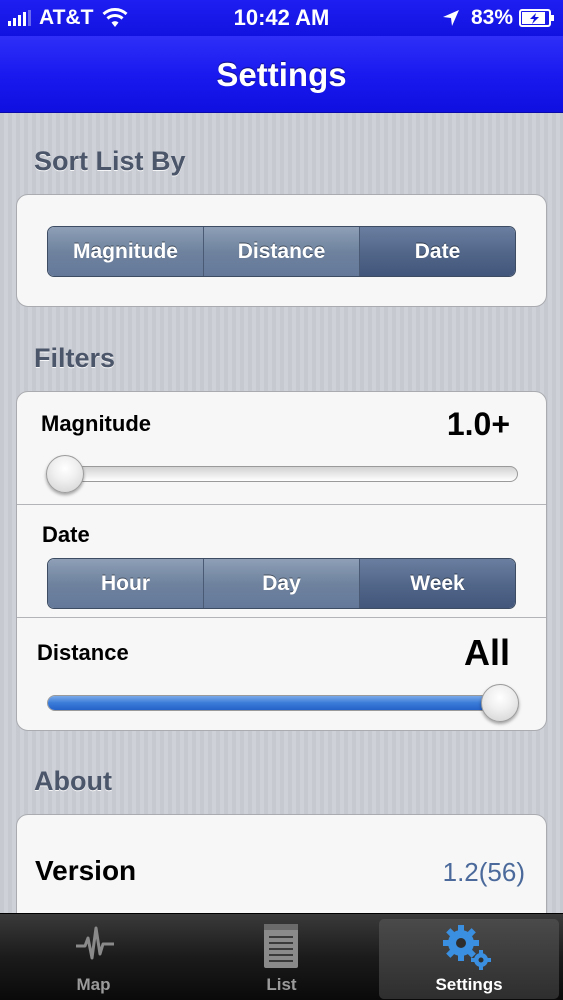  What do you see at coordinates (467, 947) in the screenshot?
I see `gears-icon` at bounding box center [467, 947].